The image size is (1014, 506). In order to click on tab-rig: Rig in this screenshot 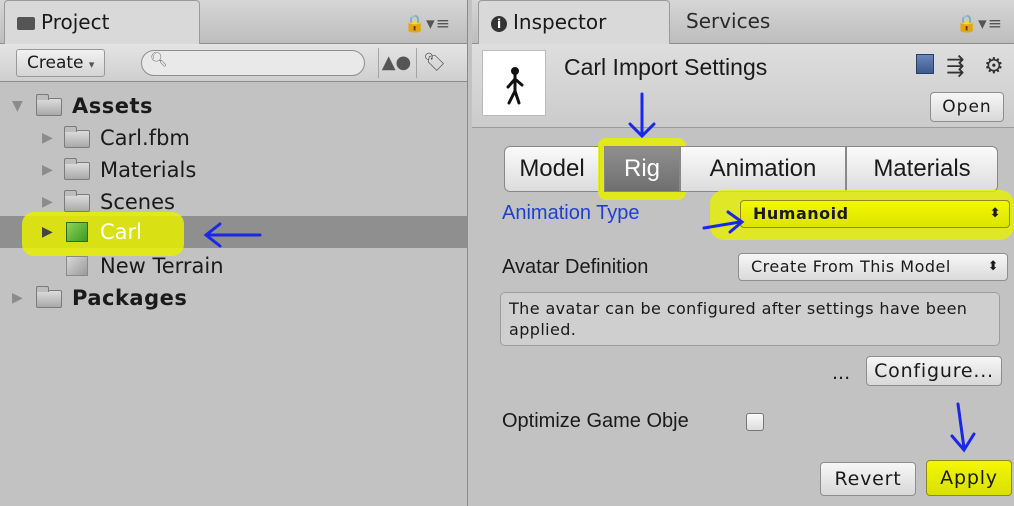, I will do `click(642, 169)`.